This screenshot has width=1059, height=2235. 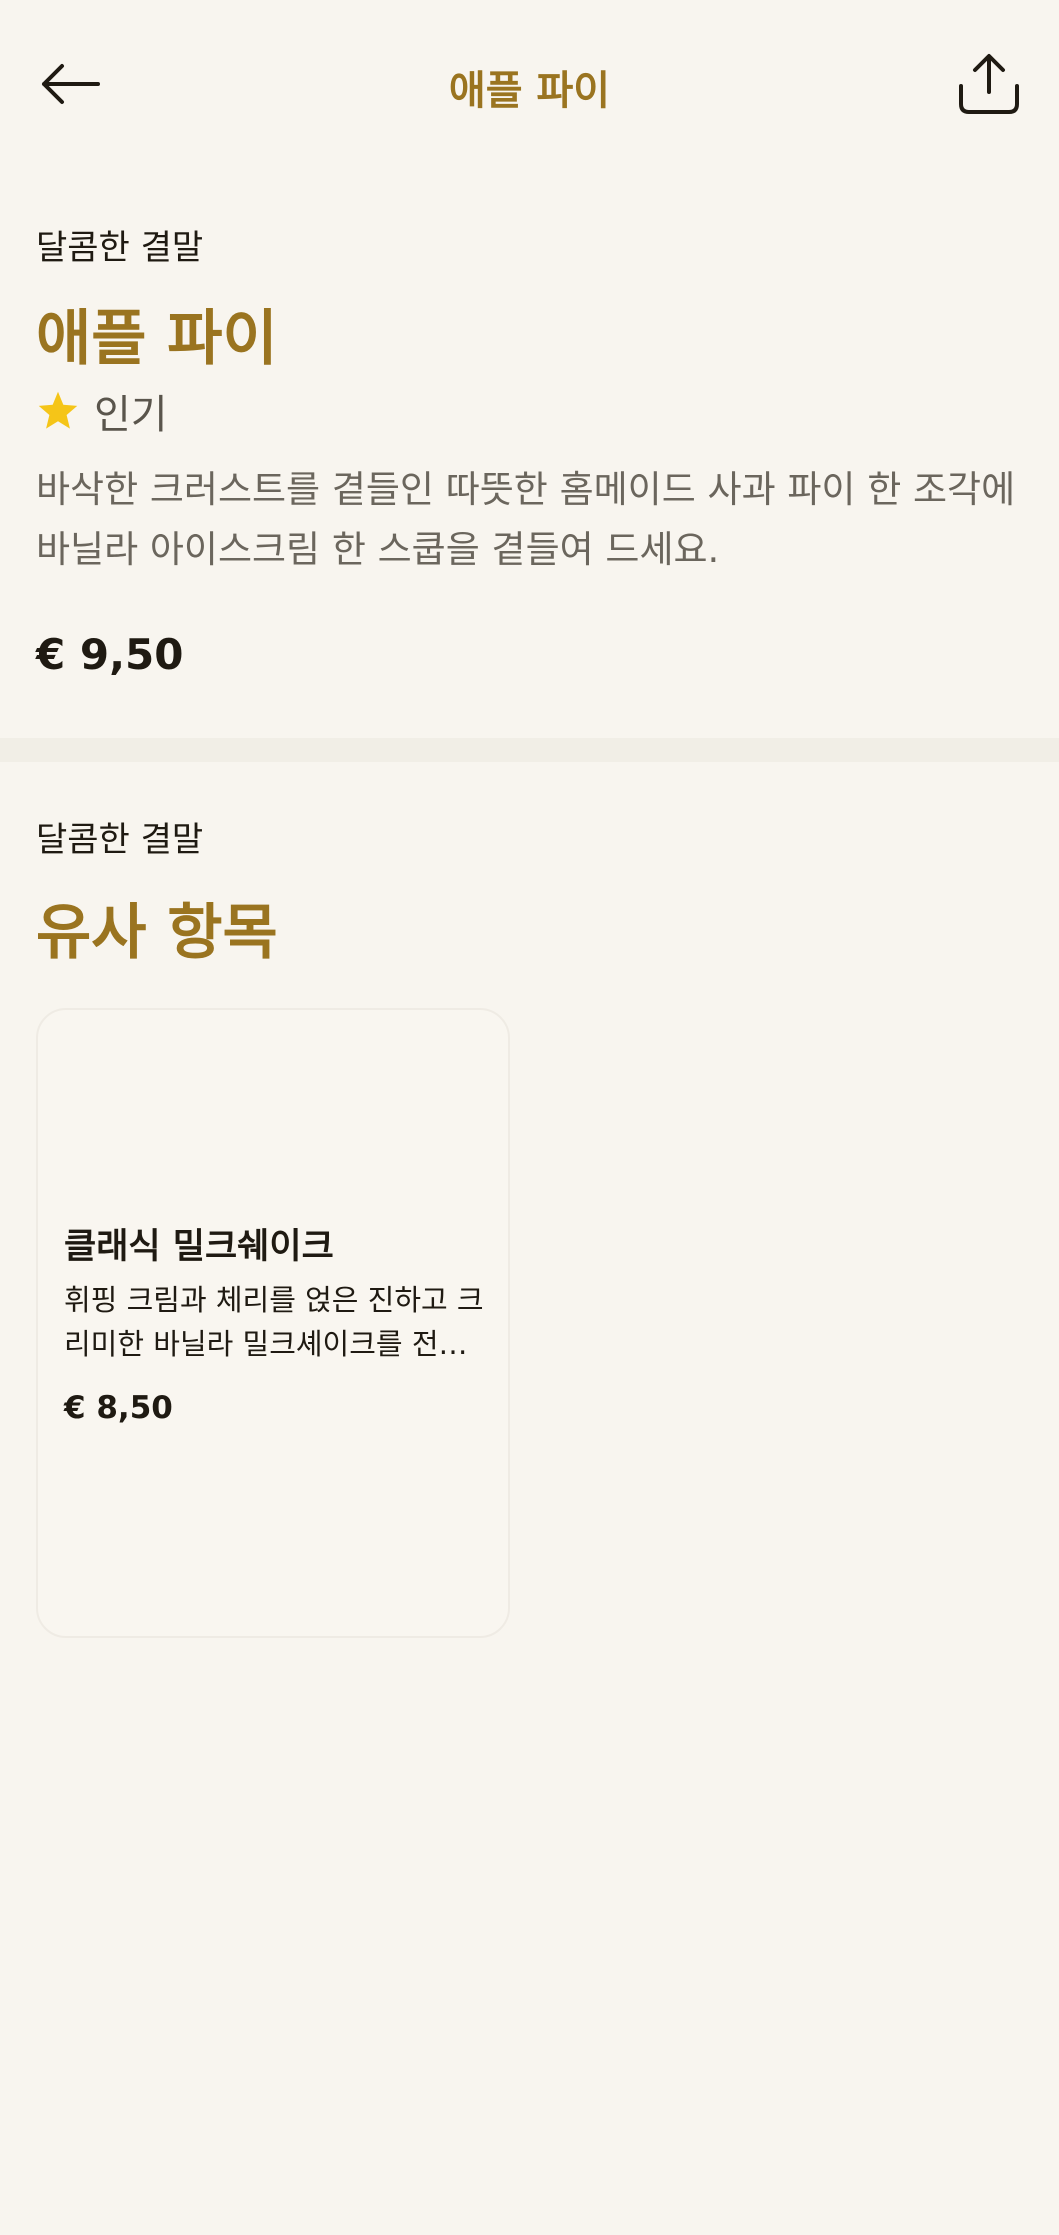 I want to click on top-bar: 애플 파이, so click(x=529, y=85).